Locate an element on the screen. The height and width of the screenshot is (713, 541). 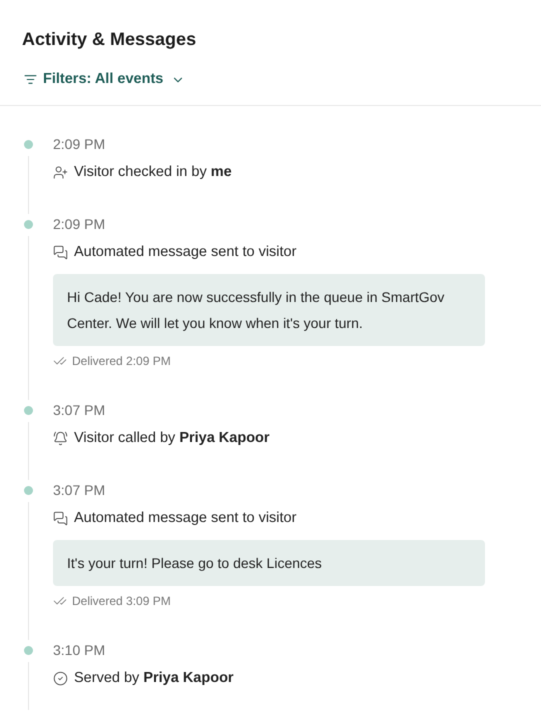
event-description: Visitor checked in by me is located at coordinates (153, 172).